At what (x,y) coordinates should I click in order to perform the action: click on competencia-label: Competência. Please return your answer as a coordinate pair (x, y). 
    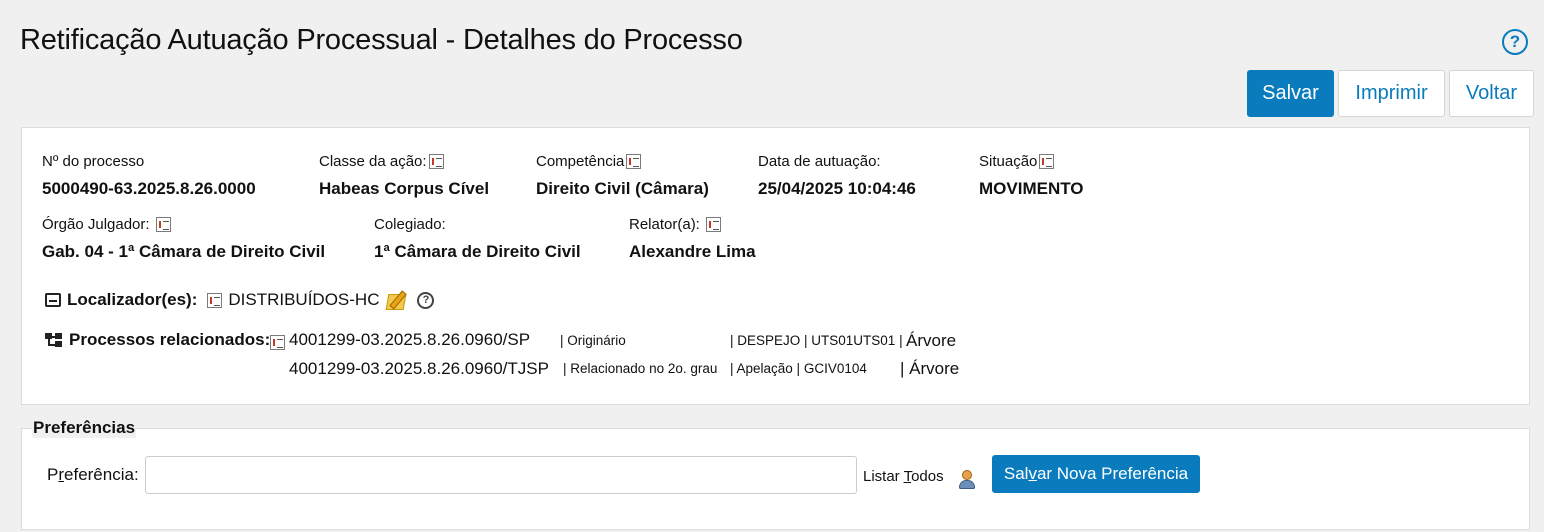
    Looking at the image, I should click on (580, 161).